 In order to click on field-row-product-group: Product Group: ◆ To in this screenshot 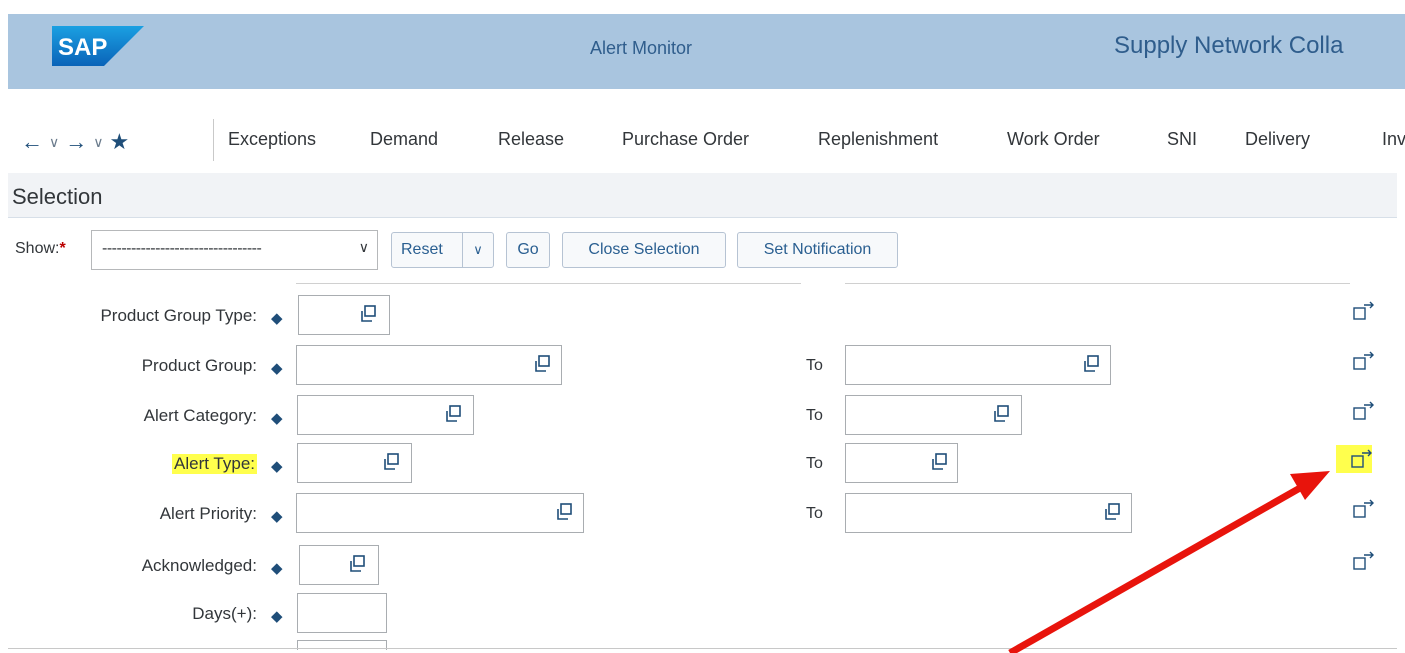, I will do `click(702, 368)`.